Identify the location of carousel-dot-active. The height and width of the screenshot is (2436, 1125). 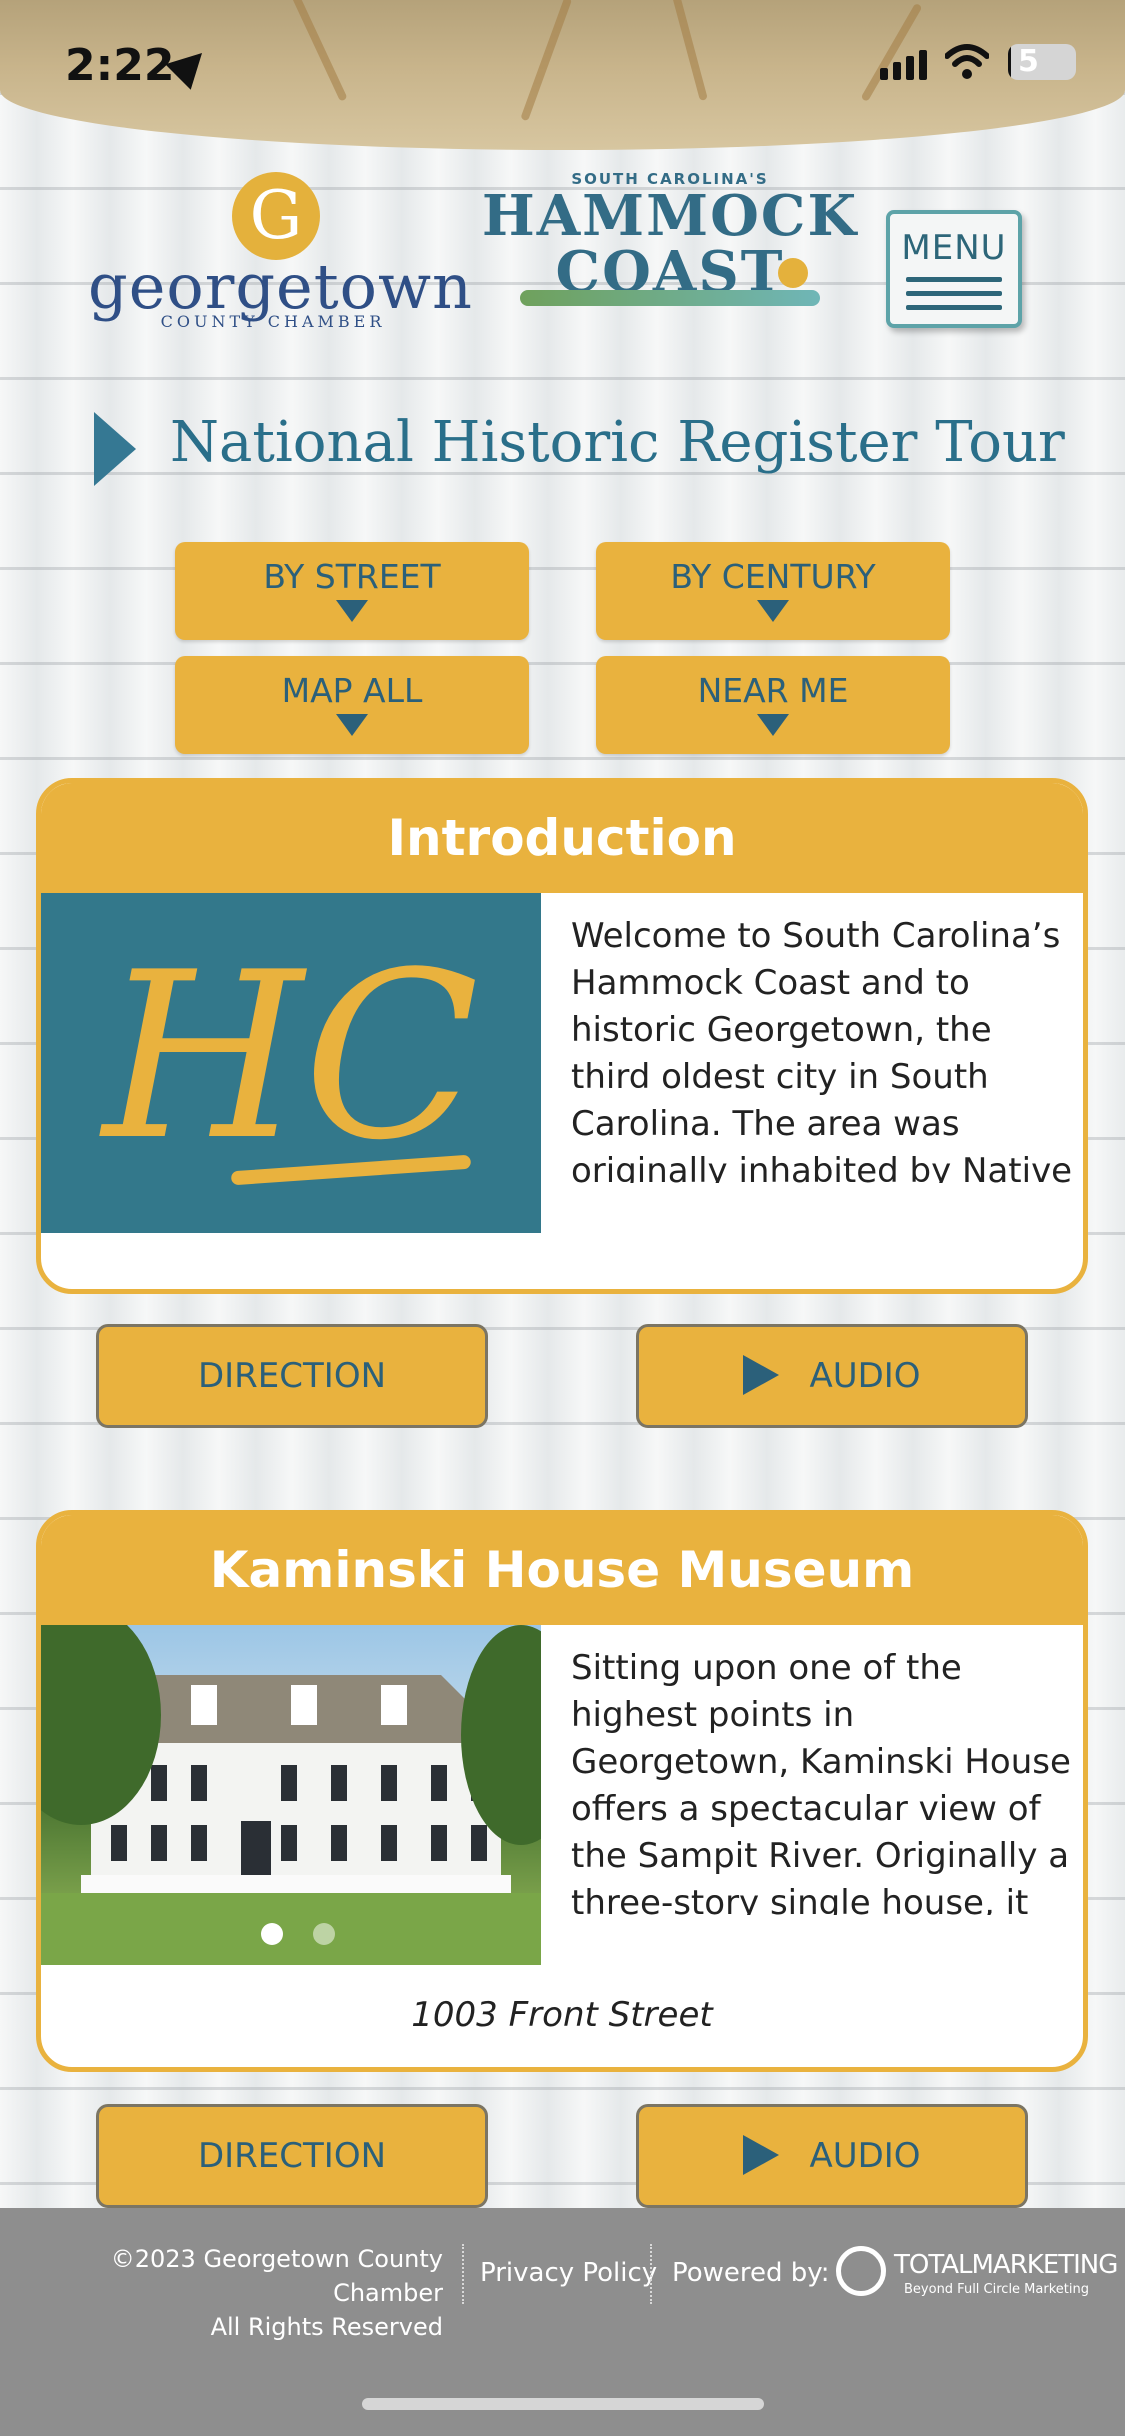
(272, 1934).